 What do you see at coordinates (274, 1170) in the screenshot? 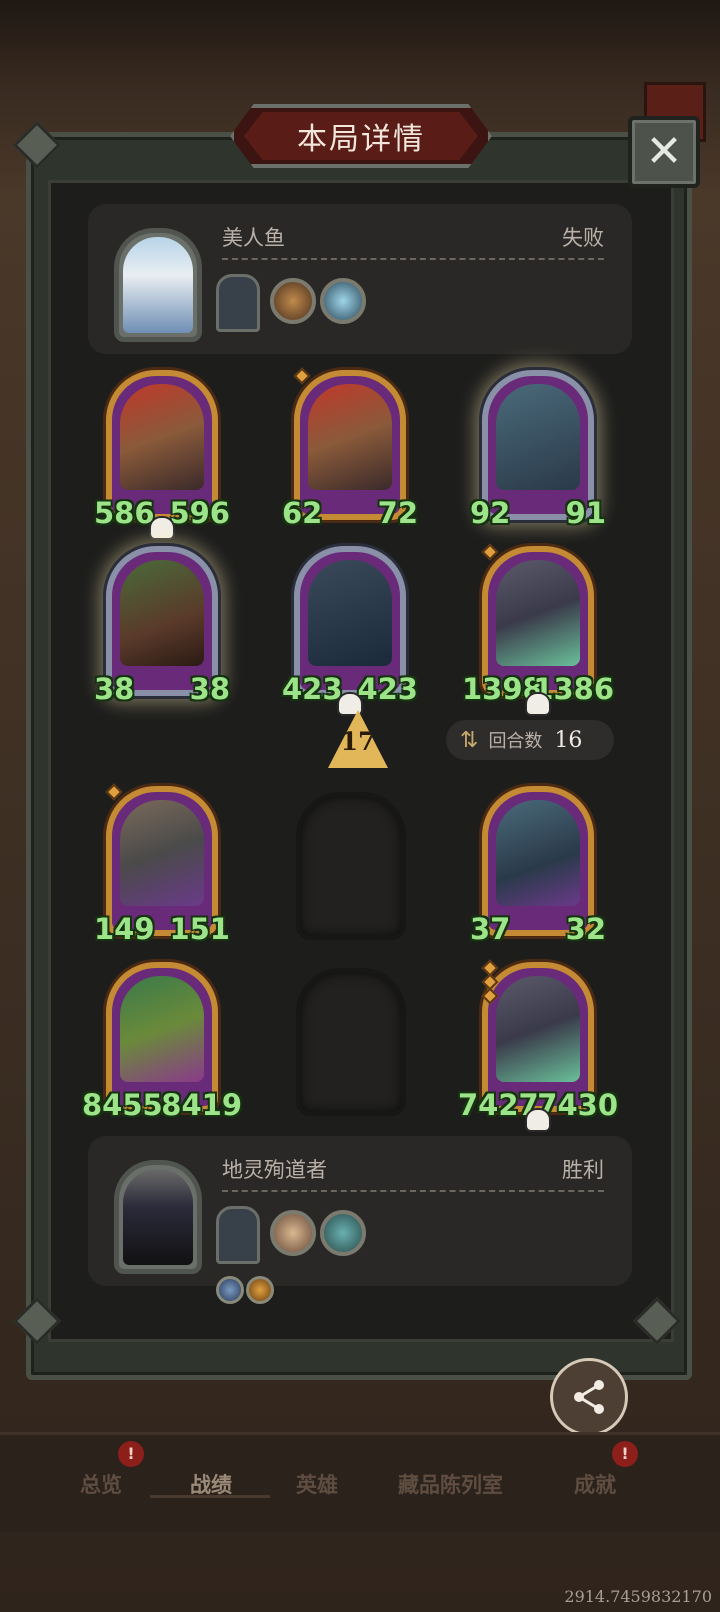
I see `self-name: 地灵殉道者` at bounding box center [274, 1170].